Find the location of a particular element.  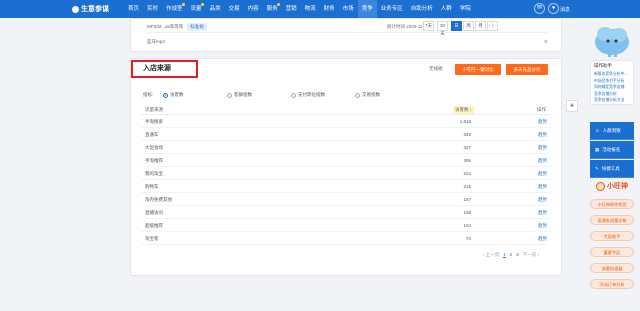

period-option: 周 is located at coordinates (468, 26).